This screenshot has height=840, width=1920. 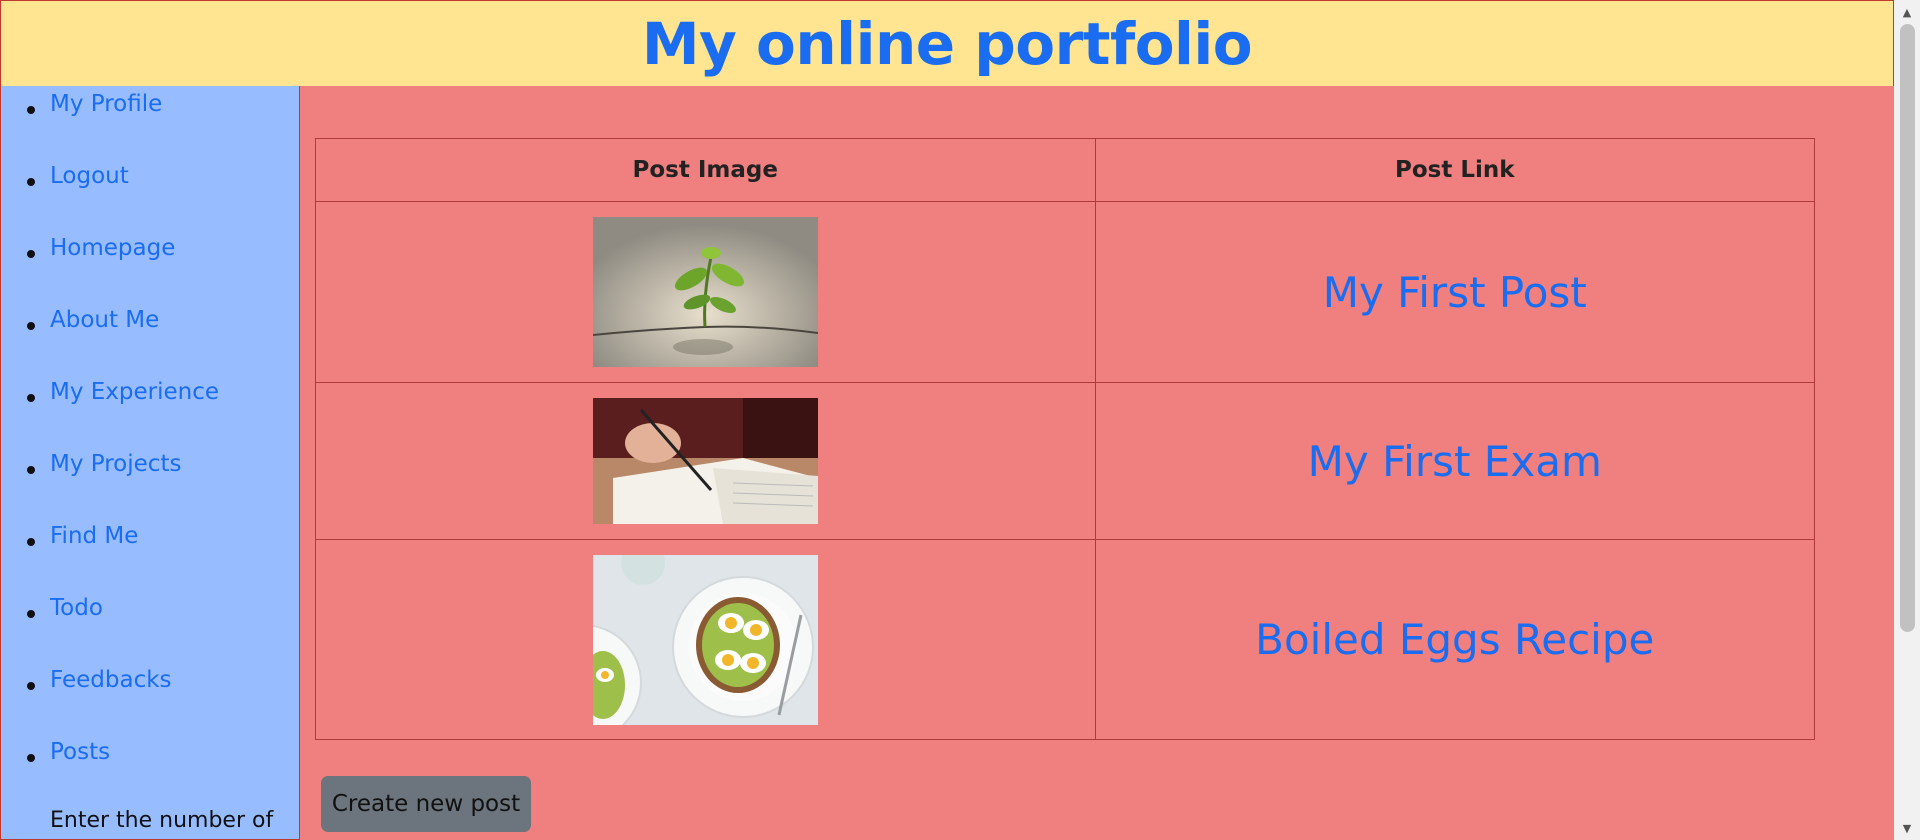 I want to click on scroll-down-arrow-icon: ▼, so click(x=1907, y=828).